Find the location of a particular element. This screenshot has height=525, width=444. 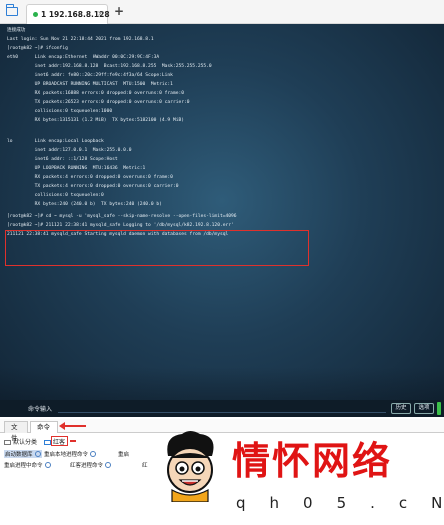

category-default: 默认分类 is located at coordinates (20, 441).